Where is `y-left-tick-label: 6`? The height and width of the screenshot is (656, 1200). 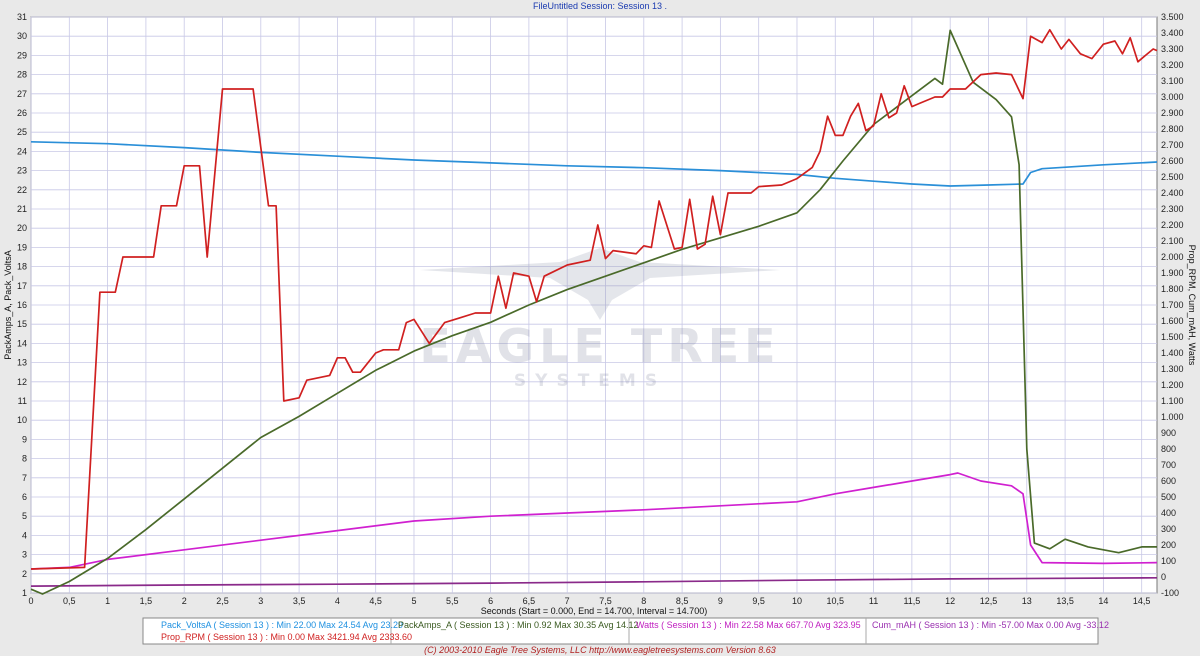 y-left-tick-label: 6 is located at coordinates (24, 497).